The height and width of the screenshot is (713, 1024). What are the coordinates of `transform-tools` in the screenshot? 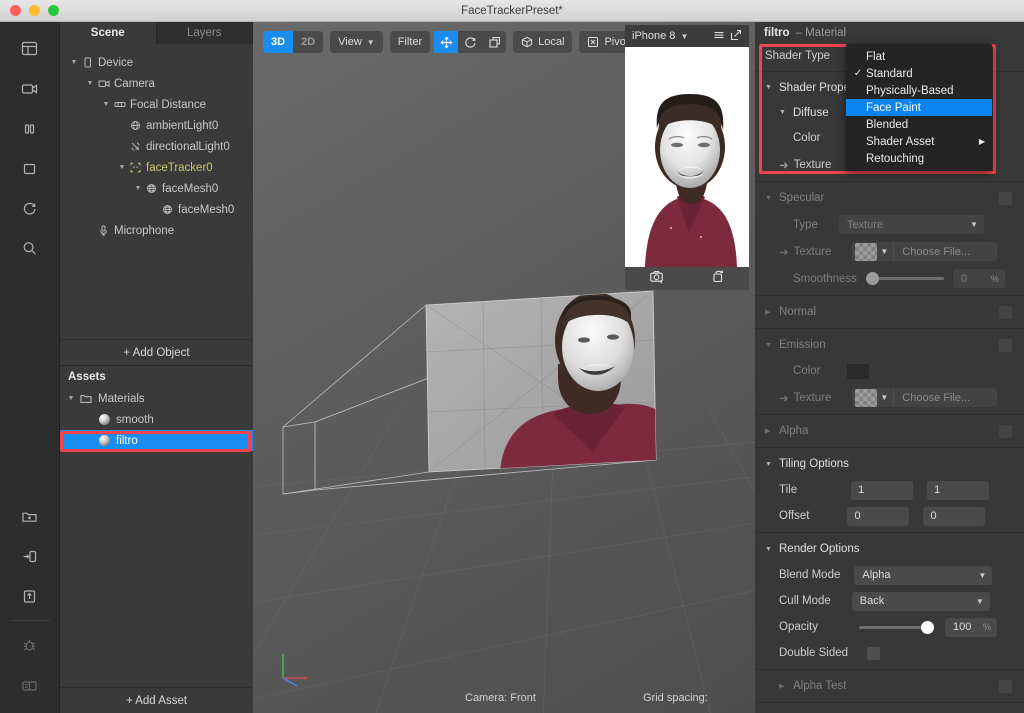 It's located at (470, 42).